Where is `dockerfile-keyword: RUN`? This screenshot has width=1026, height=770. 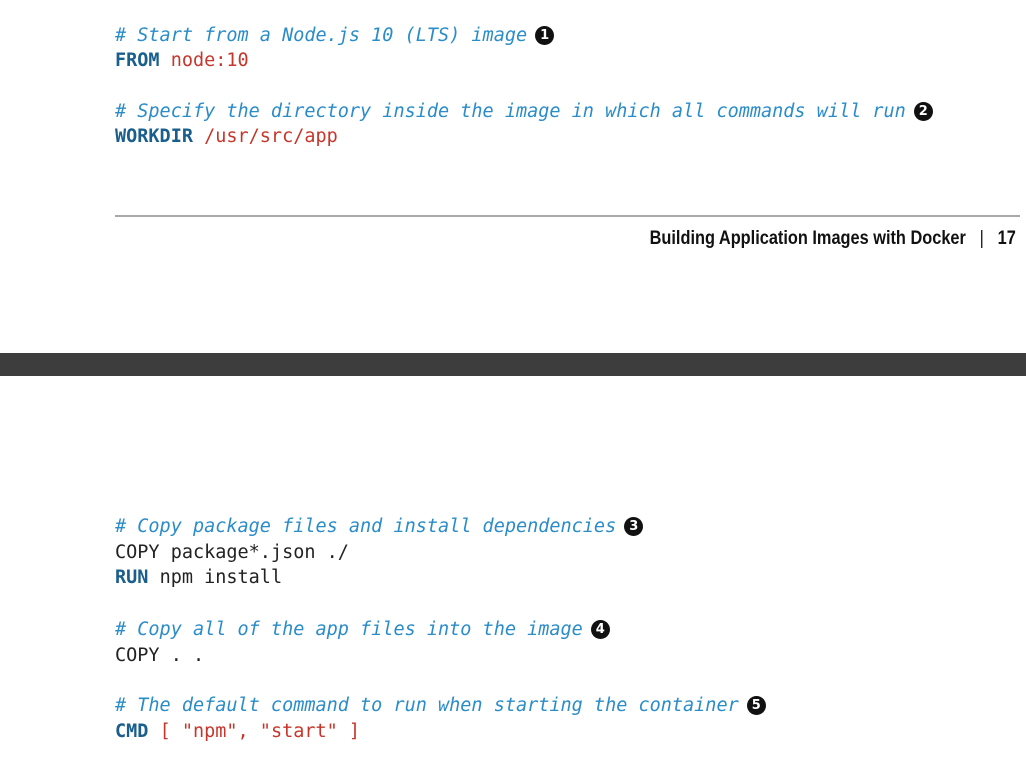
dockerfile-keyword: RUN is located at coordinates (132, 577).